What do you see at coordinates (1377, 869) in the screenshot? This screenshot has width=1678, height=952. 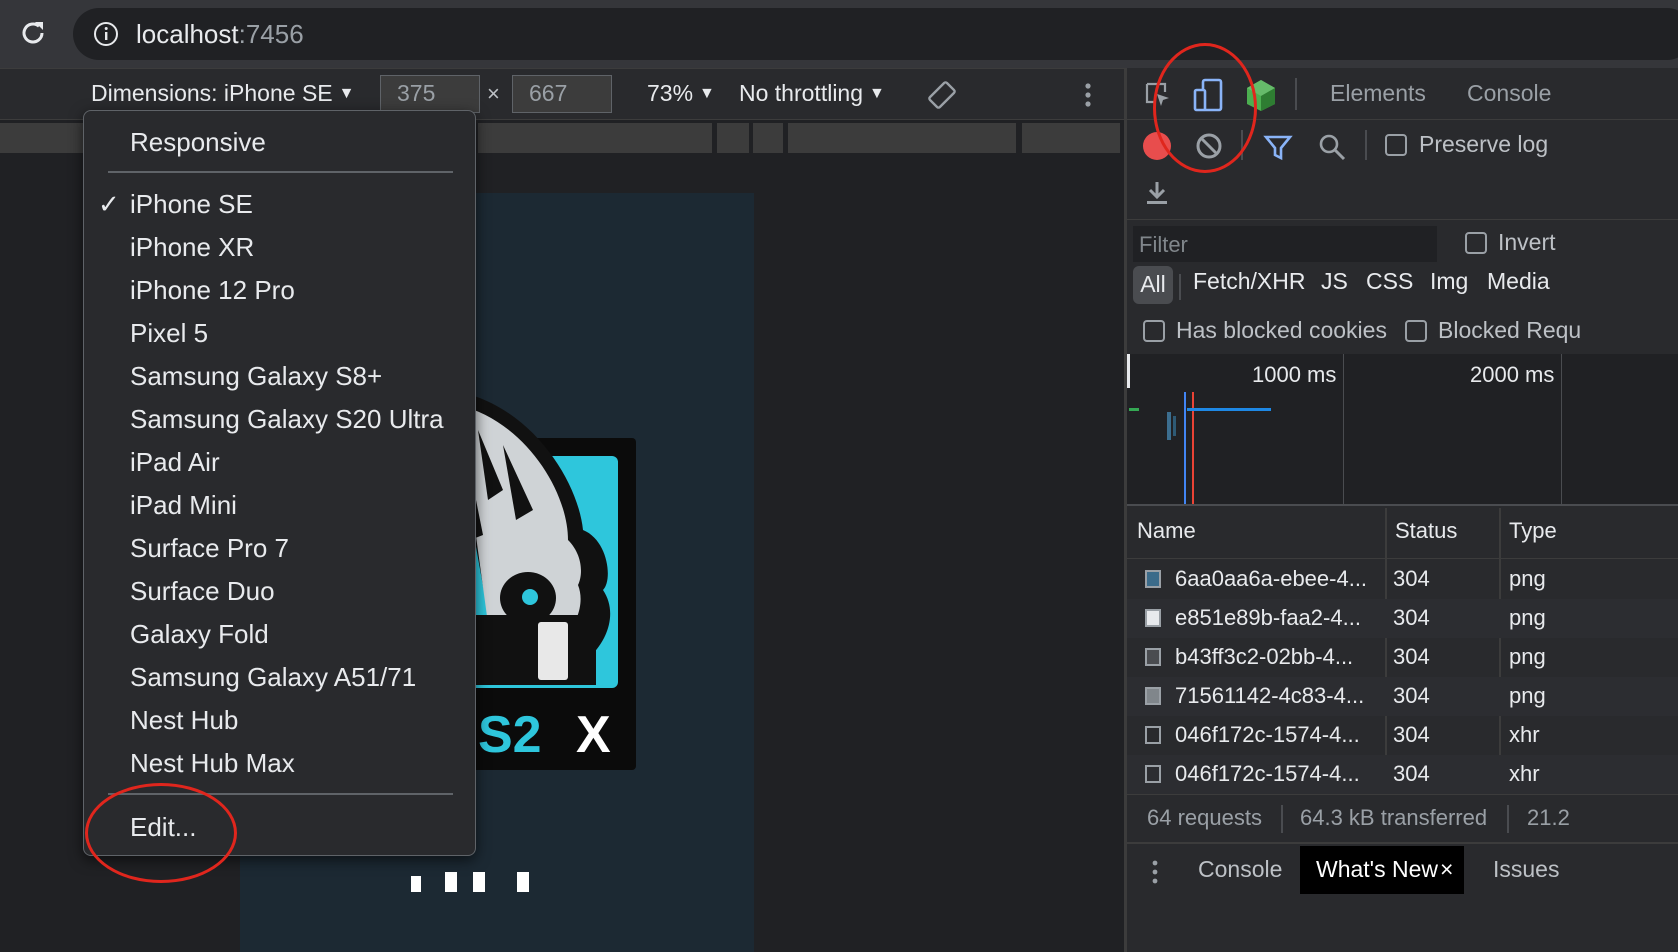 I see `drawer-tab-whats-new-label: What's New` at bounding box center [1377, 869].